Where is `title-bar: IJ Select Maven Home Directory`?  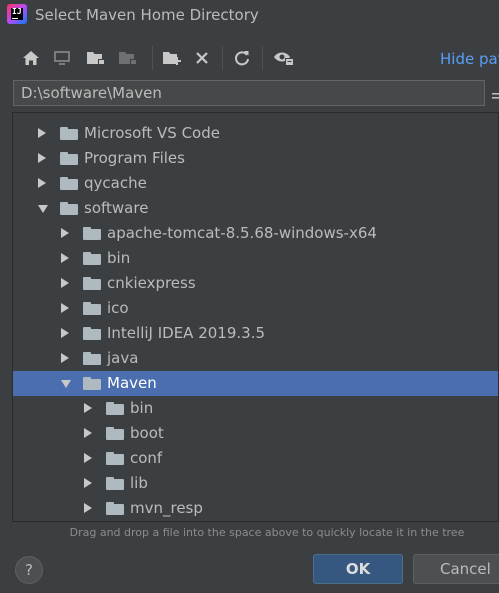 title-bar: IJ Select Maven Home Directory is located at coordinates (249, 16).